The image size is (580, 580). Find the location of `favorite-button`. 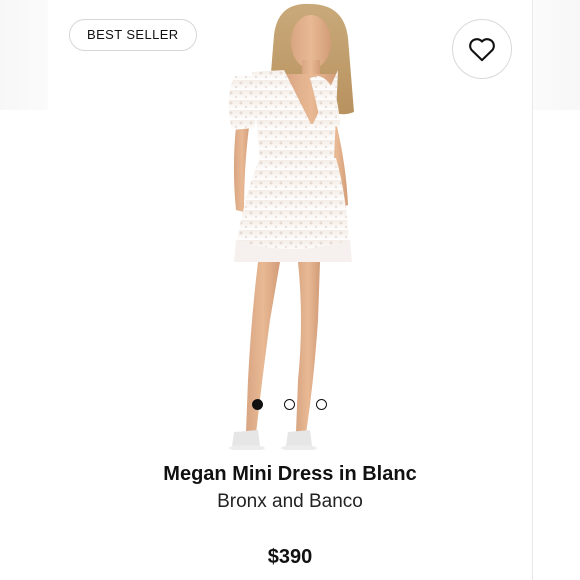

favorite-button is located at coordinates (482, 49).